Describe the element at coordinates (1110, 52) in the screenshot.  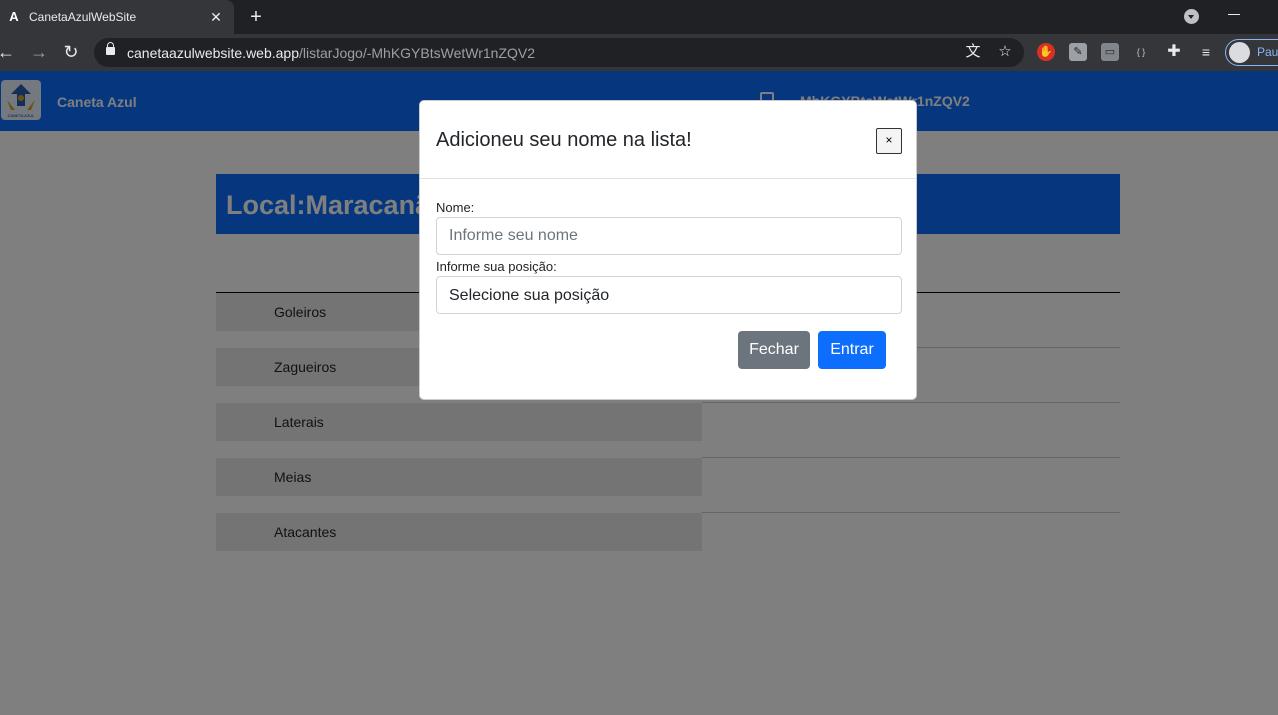
I see `folder-extension-icon: ▭` at that location.